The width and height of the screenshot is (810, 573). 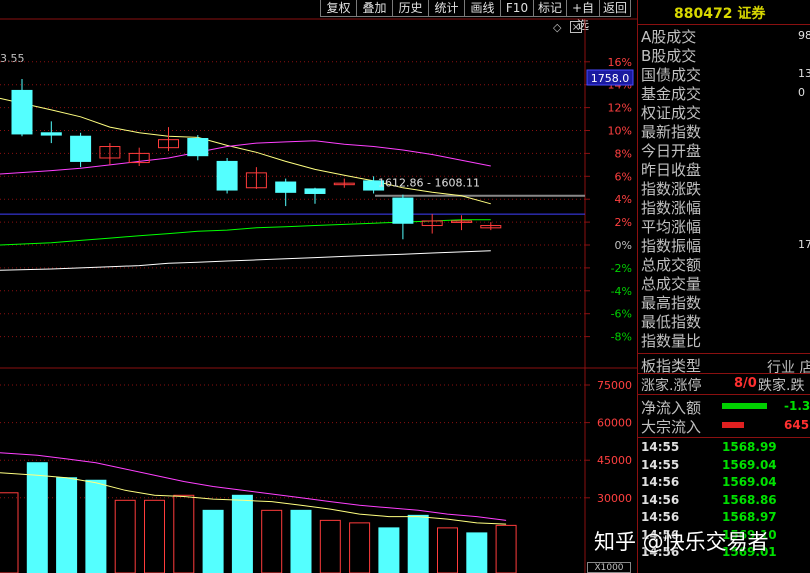 What do you see at coordinates (745, 383) in the screenshot?
I see `up-count-value: 8/0` at bounding box center [745, 383].